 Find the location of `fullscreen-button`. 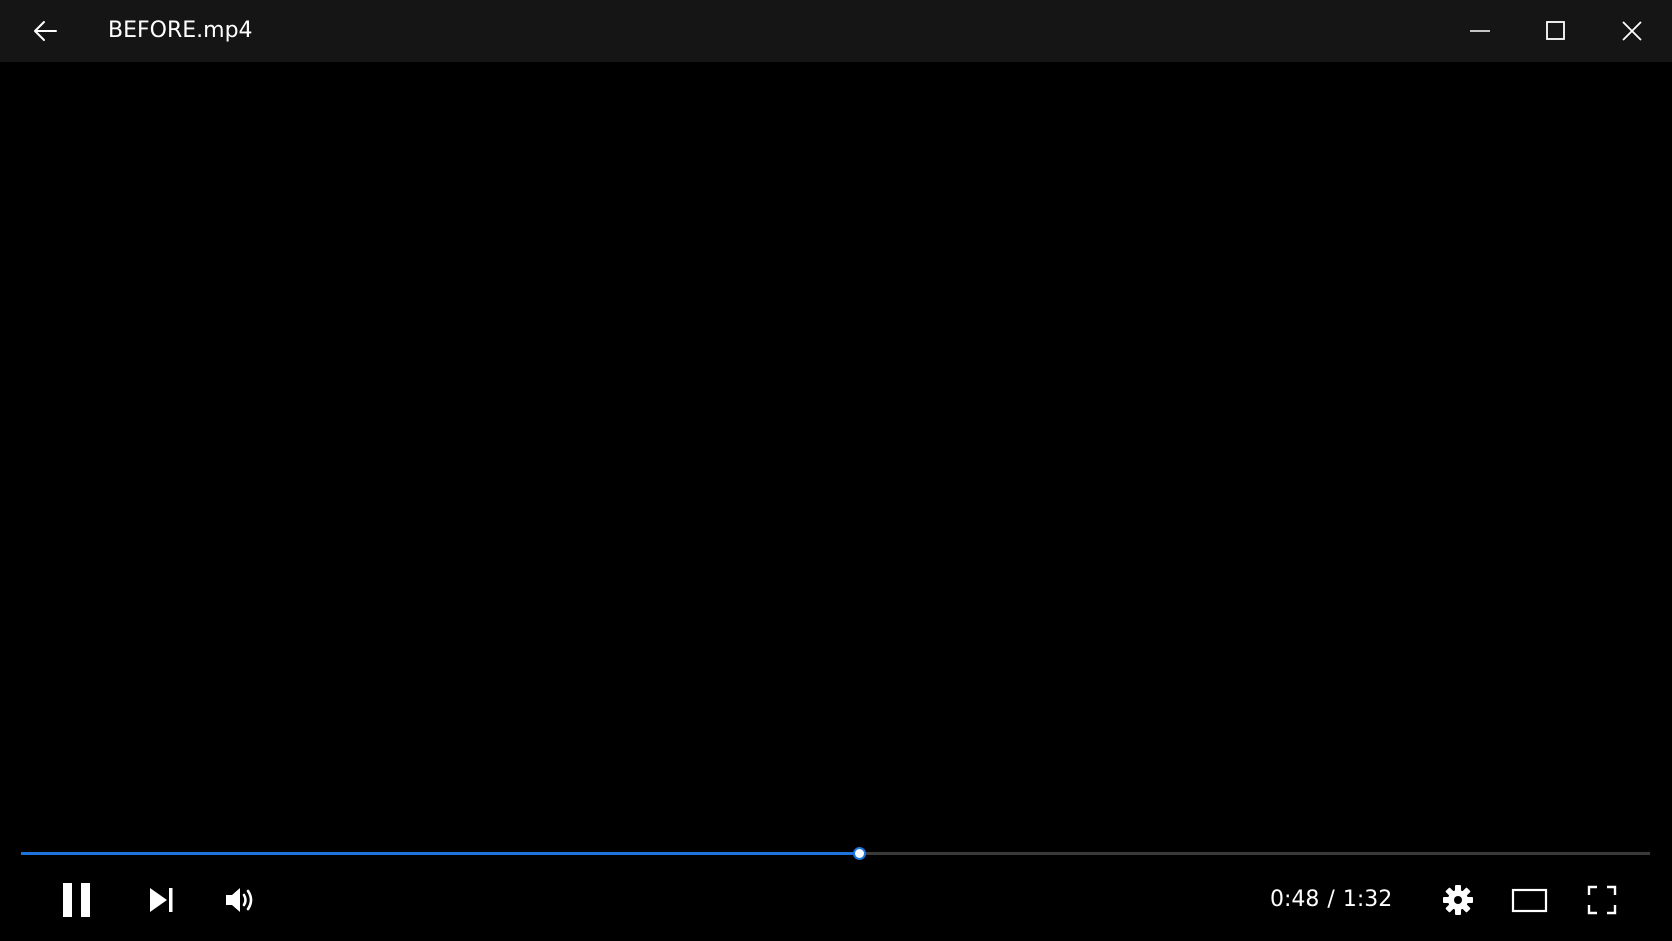

fullscreen-button is located at coordinates (1602, 900).